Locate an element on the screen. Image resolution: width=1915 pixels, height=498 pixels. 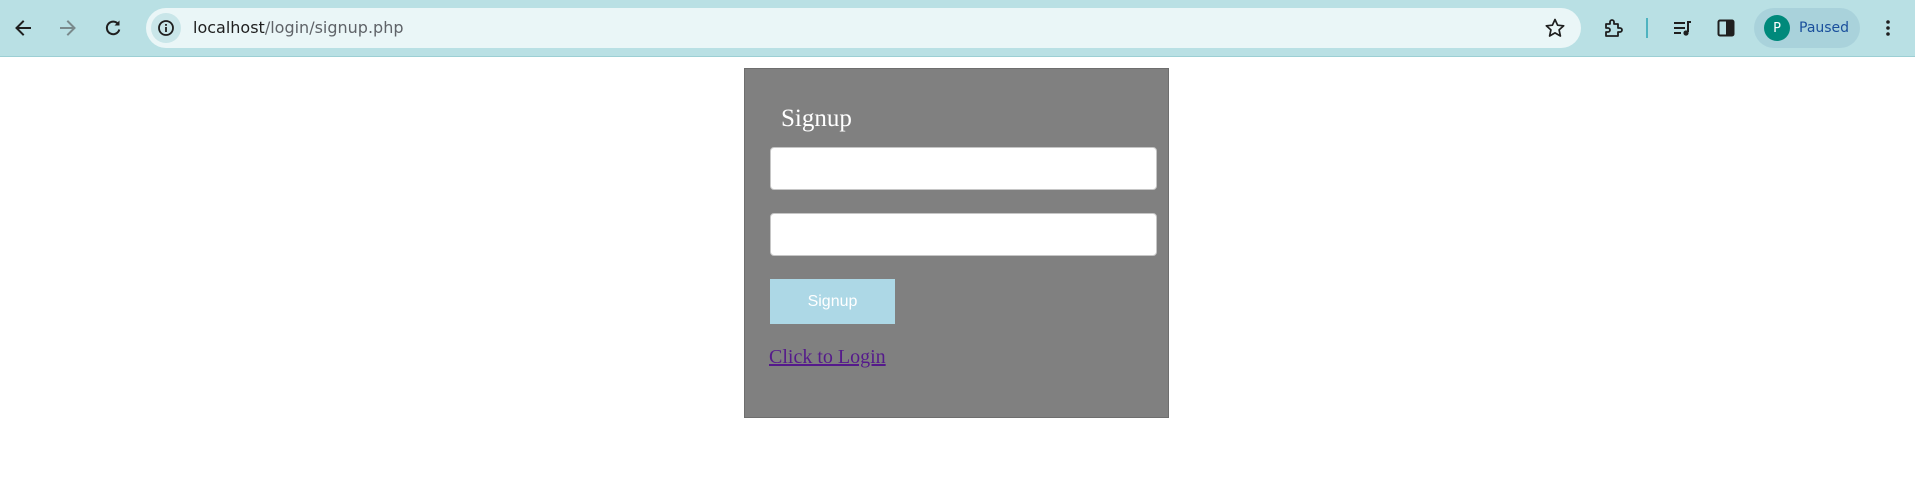
bookmark-button is located at coordinates (1555, 28).